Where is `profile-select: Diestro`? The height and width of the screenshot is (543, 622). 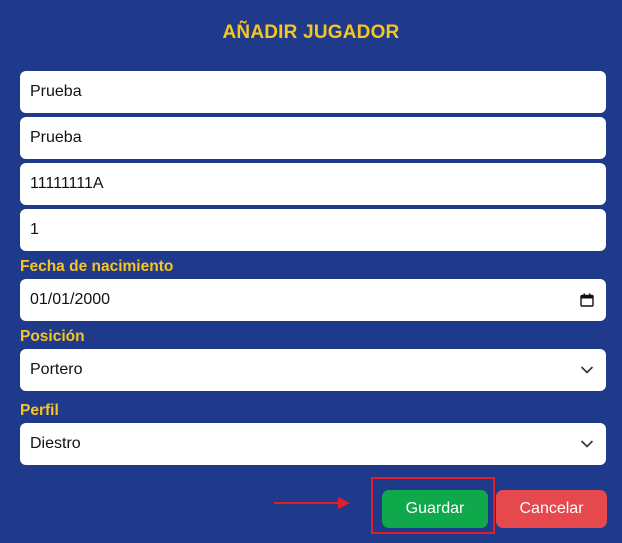 profile-select: Diestro is located at coordinates (313, 444).